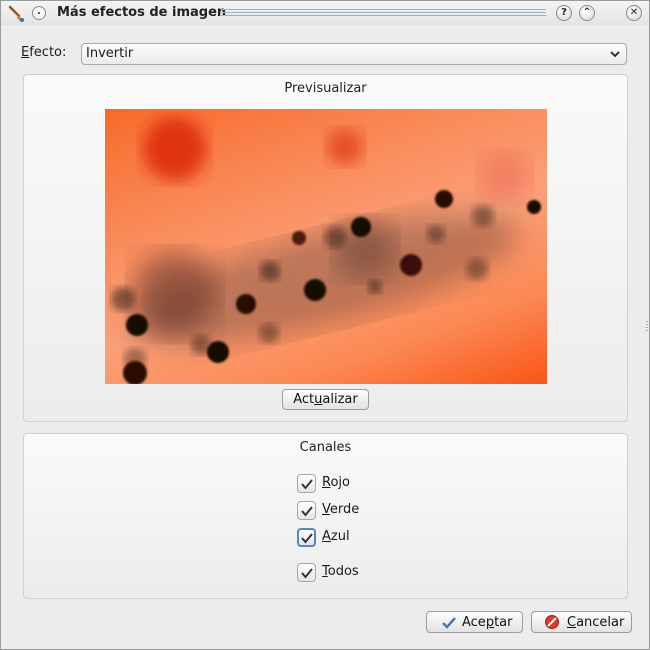 The height and width of the screenshot is (650, 650). Describe the element at coordinates (110, 53) in the screenshot. I see `effect-selected-value: Invertir` at that location.